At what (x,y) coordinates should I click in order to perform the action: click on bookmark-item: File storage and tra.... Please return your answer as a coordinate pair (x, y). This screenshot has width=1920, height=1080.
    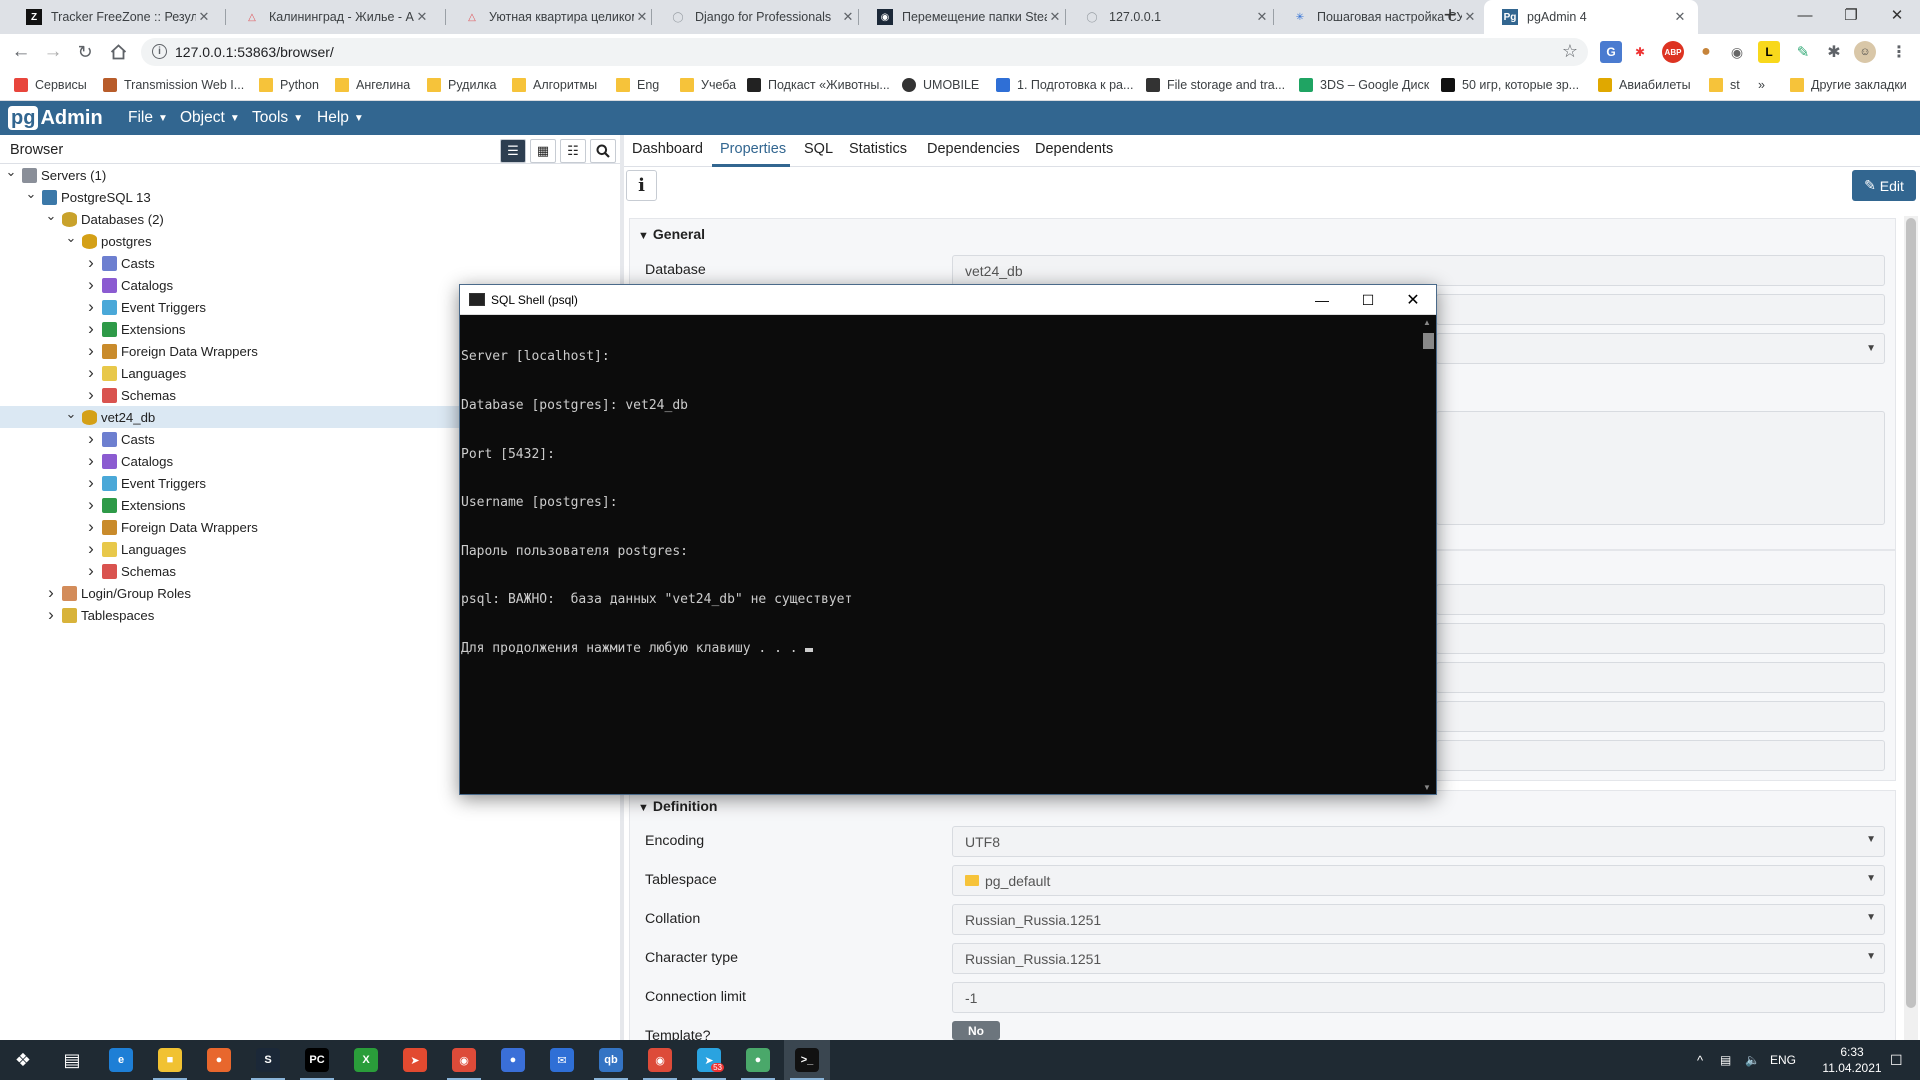
    Looking at the image, I should click on (1215, 85).